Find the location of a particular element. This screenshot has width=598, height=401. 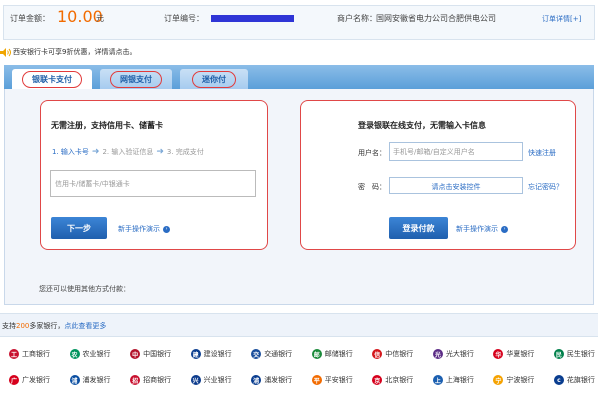

arrow-circle-icon: › is located at coordinates (504, 229).